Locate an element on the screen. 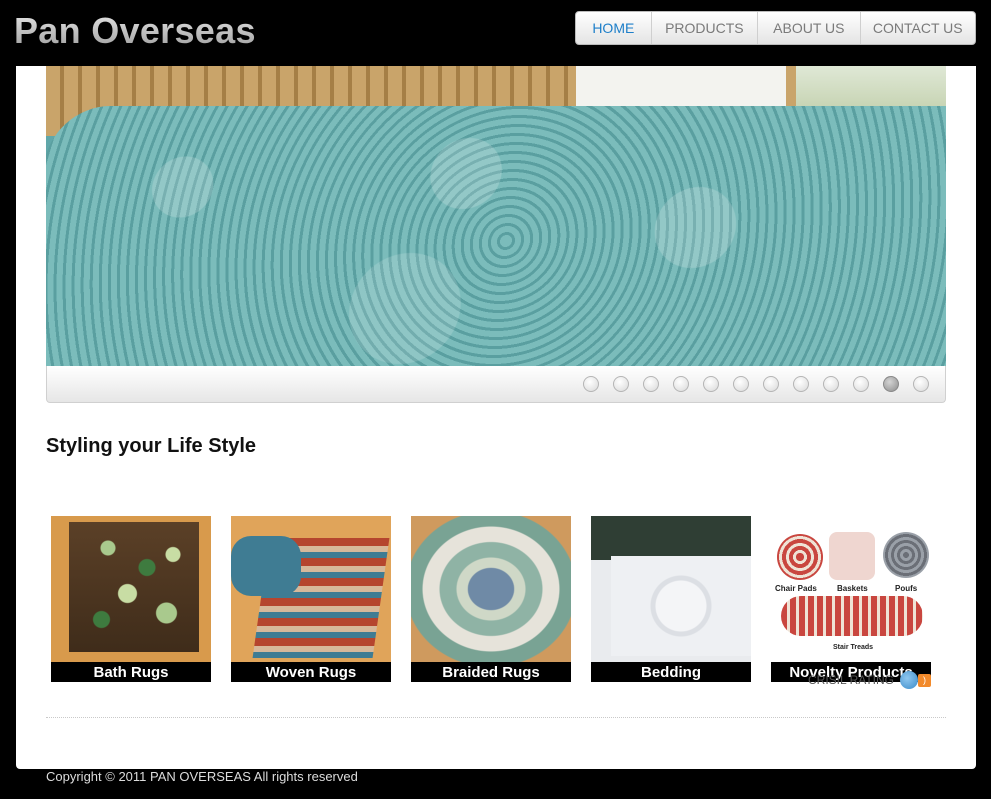 The height and width of the screenshot is (799, 991). product-bedding: Bedding is located at coordinates (671, 599).